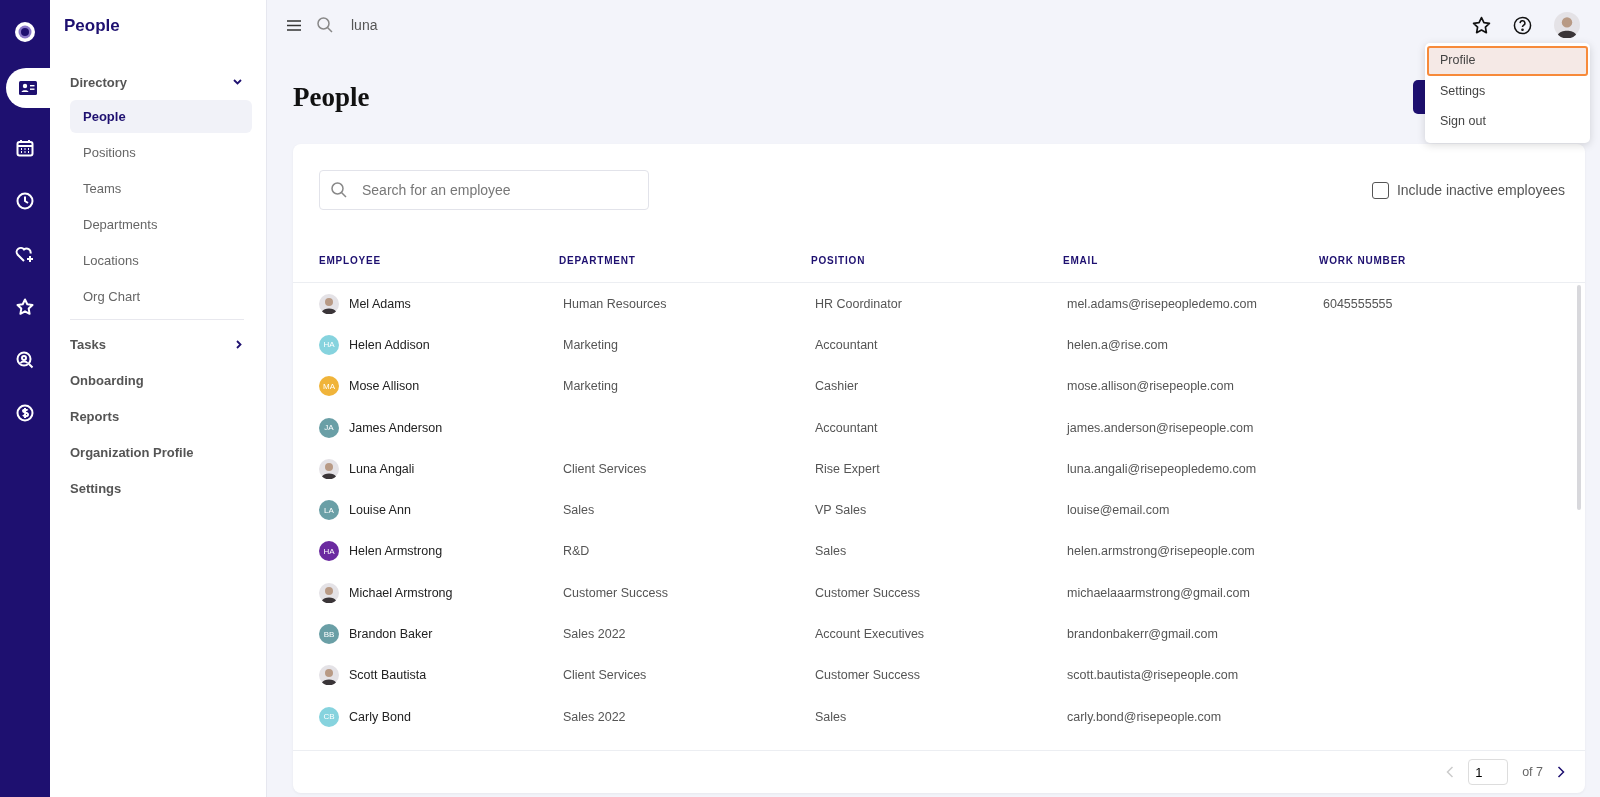  What do you see at coordinates (937, 260) in the screenshot?
I see `column-header: POSITION` at bounding box center [937, 260].